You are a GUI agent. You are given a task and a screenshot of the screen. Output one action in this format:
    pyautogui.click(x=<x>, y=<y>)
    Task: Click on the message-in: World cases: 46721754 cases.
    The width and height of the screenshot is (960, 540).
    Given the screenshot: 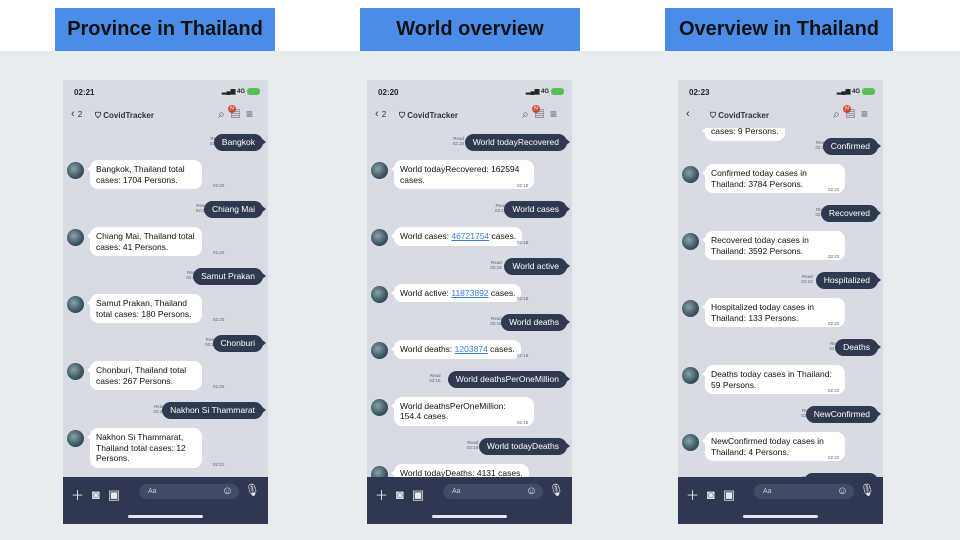 What is the action you would take?
    pyautogui.click(x=456, y=236)
    